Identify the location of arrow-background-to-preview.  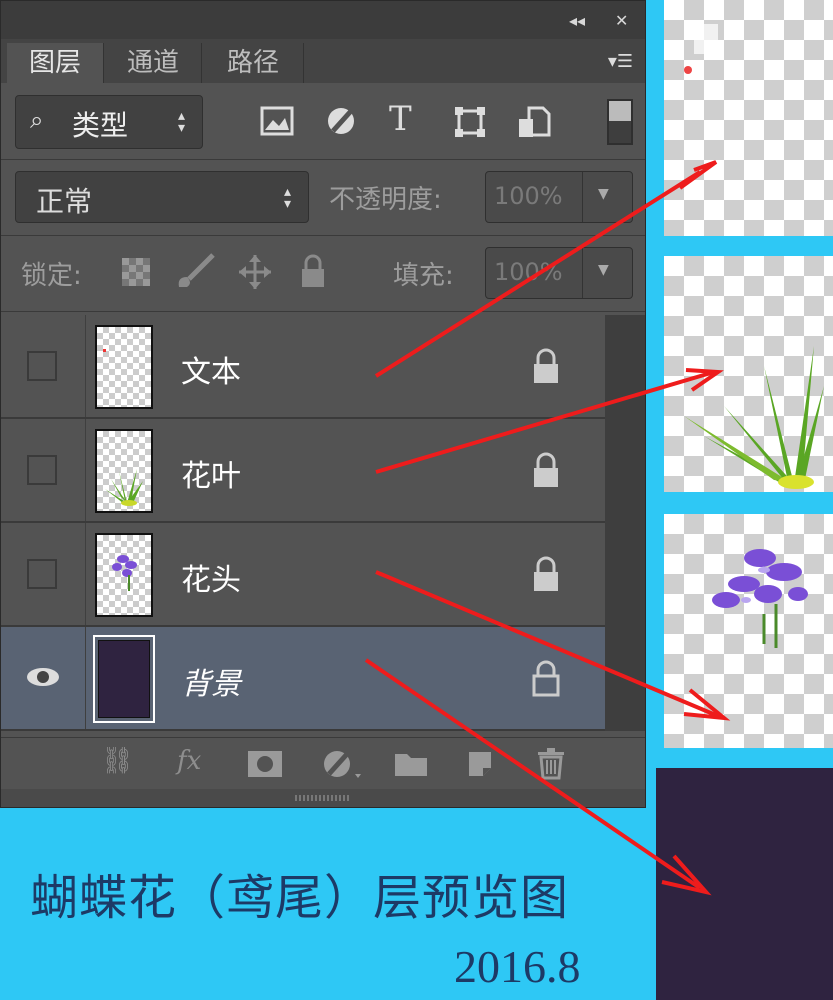
(533, 774).